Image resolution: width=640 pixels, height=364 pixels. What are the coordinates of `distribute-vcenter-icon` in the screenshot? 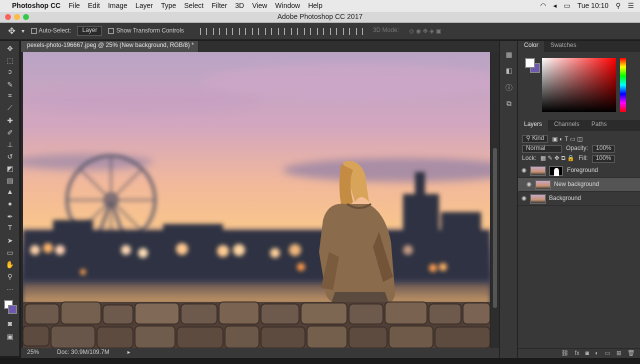 It's located at (294, 31).